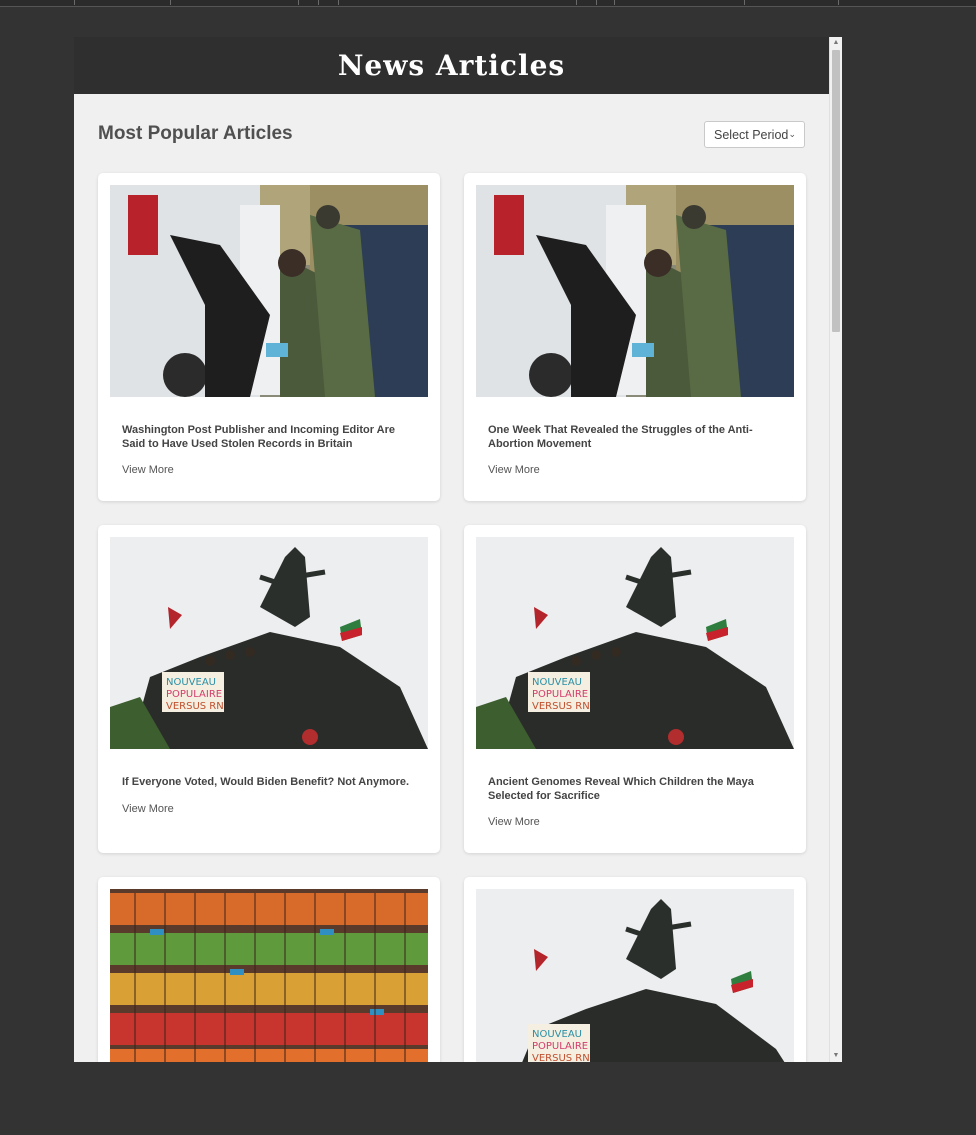 The image size is (976, 1135). I want to click on scroll-down-arrow-icon: ▼, so click(836, 1056).